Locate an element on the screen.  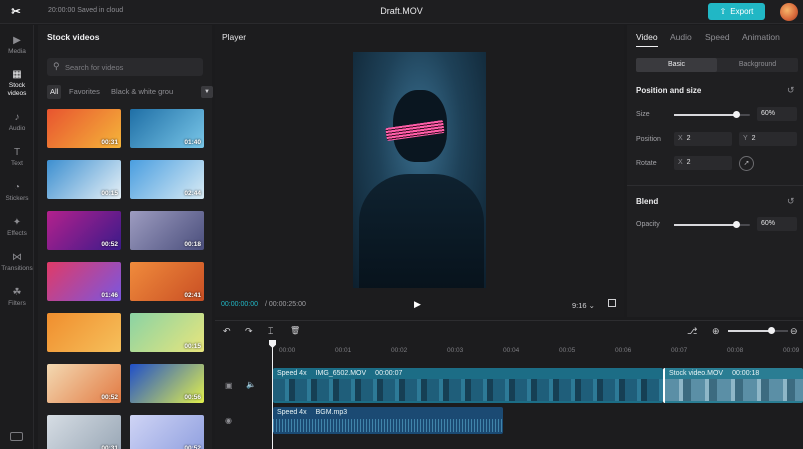
snap-icon: ⎇ is located at coordinates (692, 331).